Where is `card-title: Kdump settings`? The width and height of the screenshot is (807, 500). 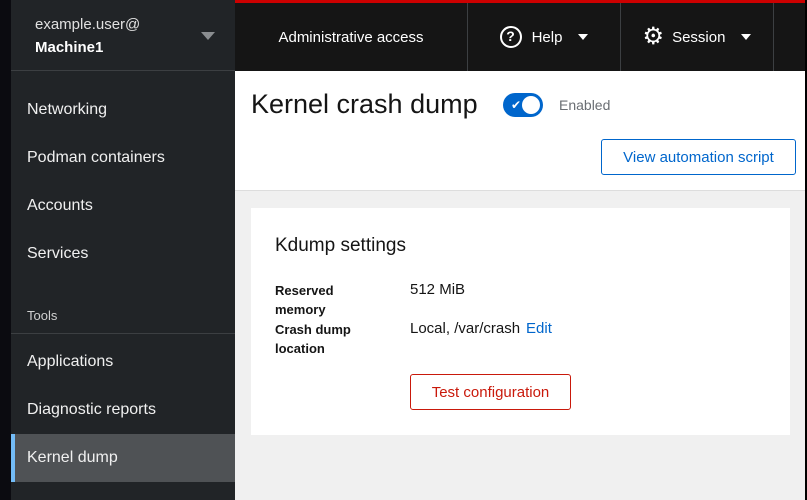
card-title: Kdump settings is located at coordinates (340, 245).